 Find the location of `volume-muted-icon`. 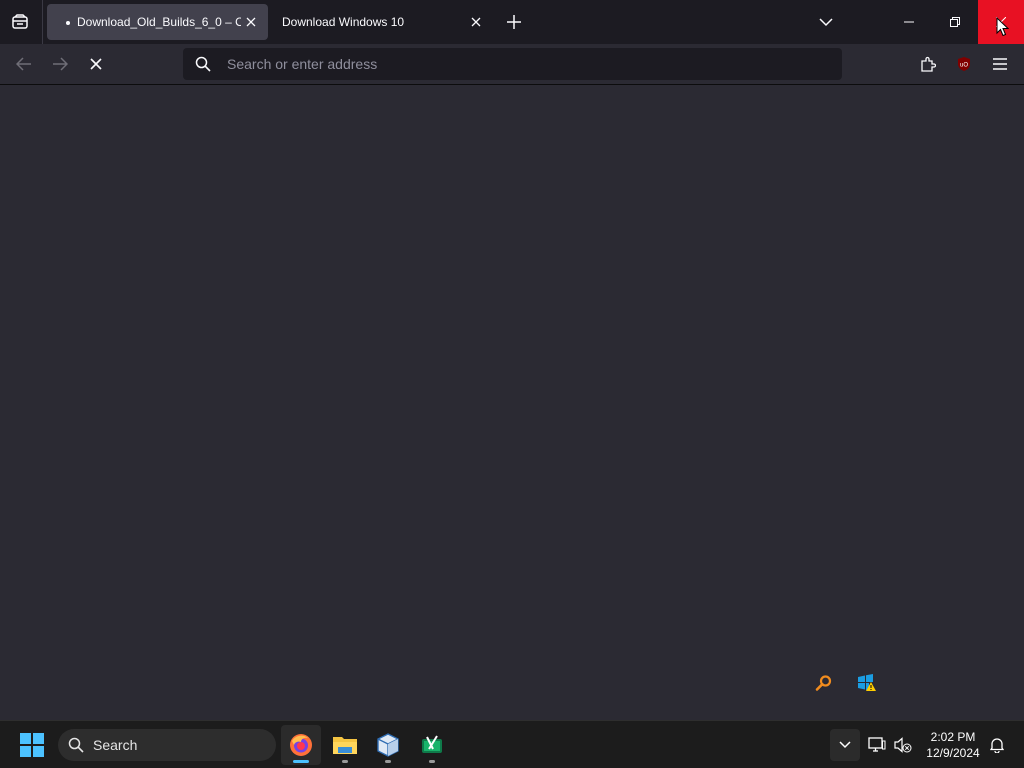

volume-muted-icon is located at coordinates (903, 745).